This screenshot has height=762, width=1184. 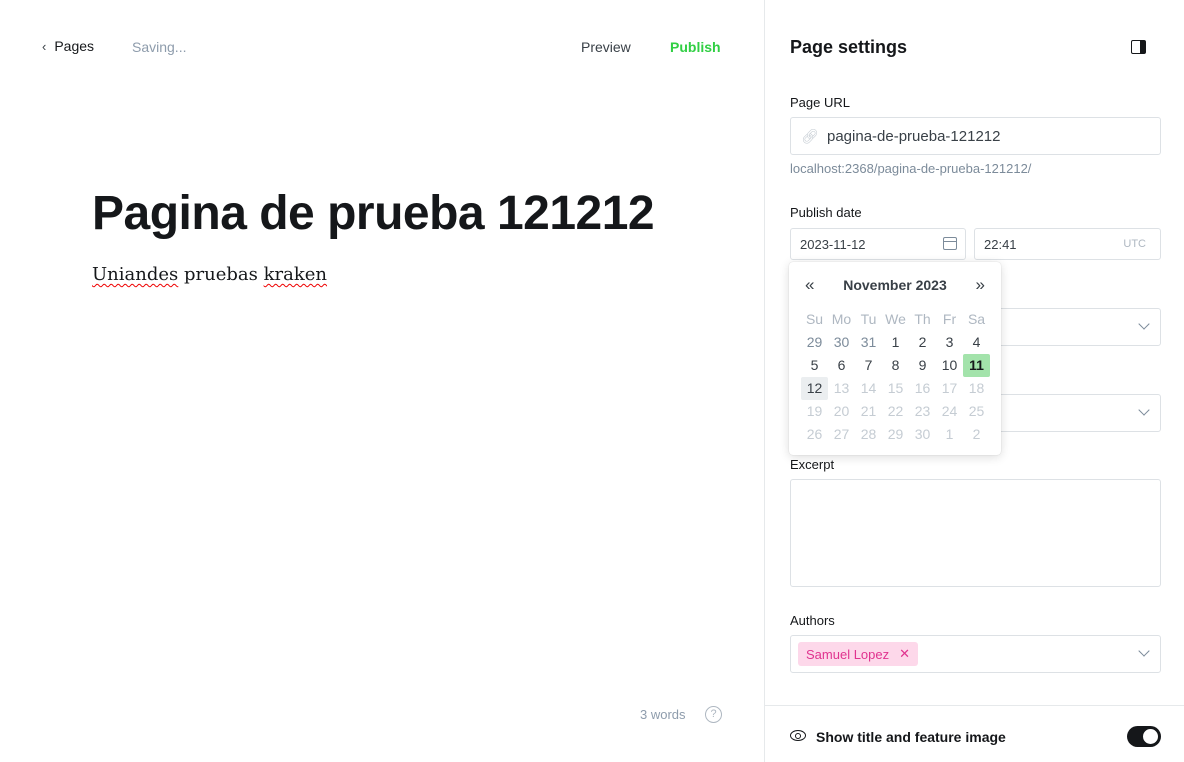 I want to click on calendar-day: 31, so click(x=868, y=342).